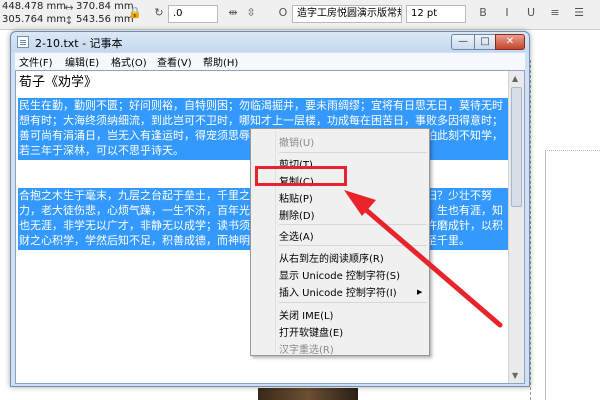 The width and height of the screenshot is (600, 400). I want to click on vertical-scrollbar: ▲ ▼, so click(516, 227).